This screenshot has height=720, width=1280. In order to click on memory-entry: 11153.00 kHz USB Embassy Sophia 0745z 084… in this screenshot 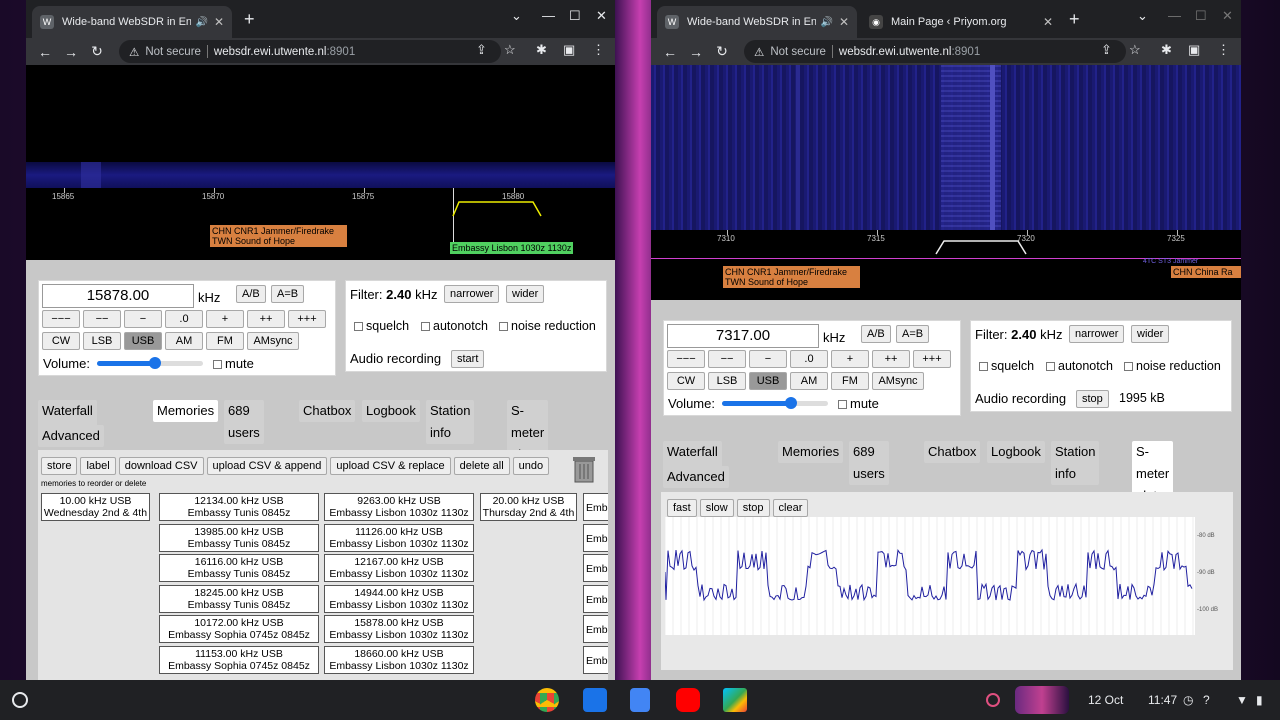, I will do `click(239, 660)`.